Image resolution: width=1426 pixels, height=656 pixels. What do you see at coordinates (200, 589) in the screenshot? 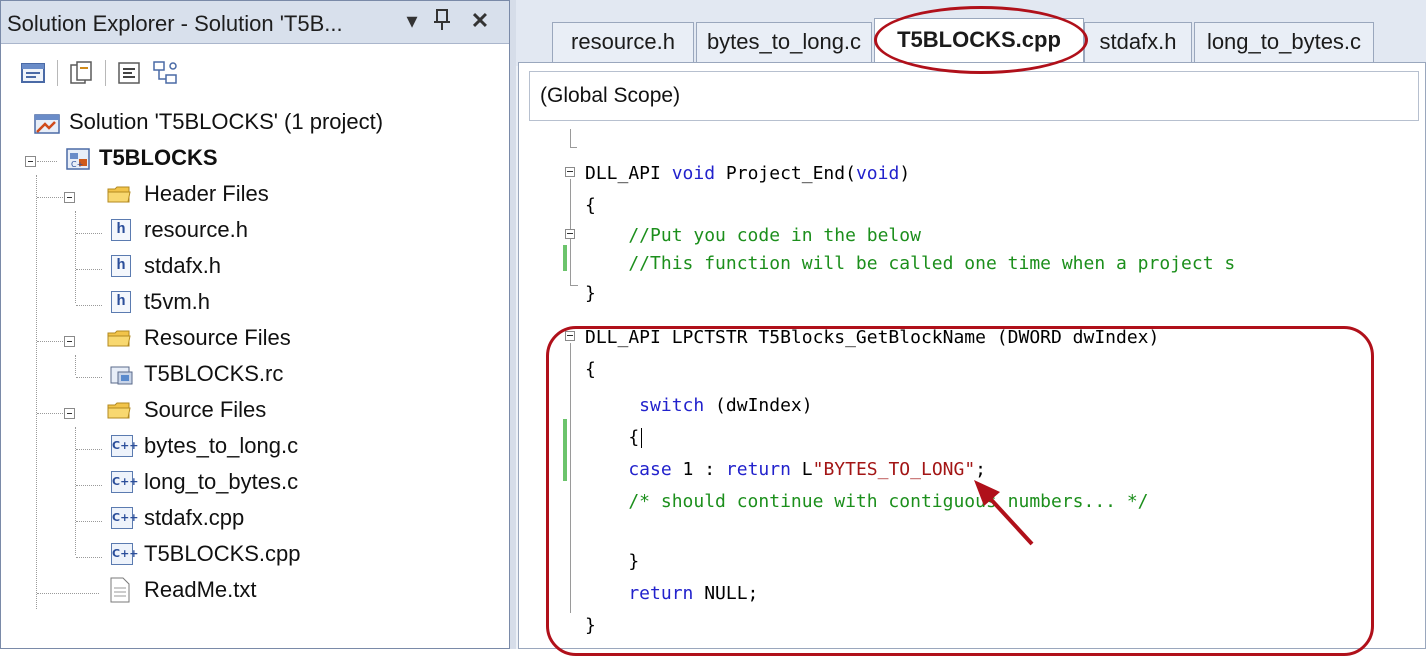
I see `file-label: ReadMe.txt` at bounding box center [200, 589].